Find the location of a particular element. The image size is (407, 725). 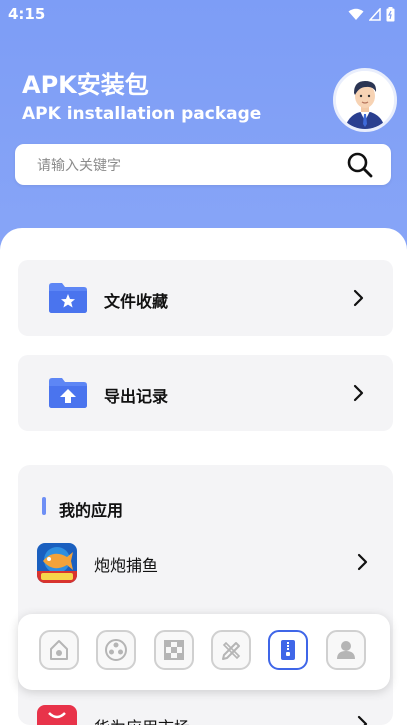

menu-item-export-records: 导出记录 is located at coordinates (205, 393).